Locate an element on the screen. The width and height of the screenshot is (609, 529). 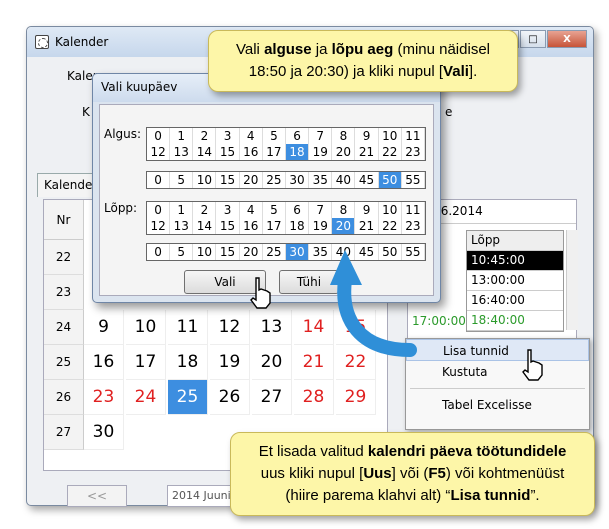
callout-bold: Lisa tunnid is located at coordinates (490, 495).